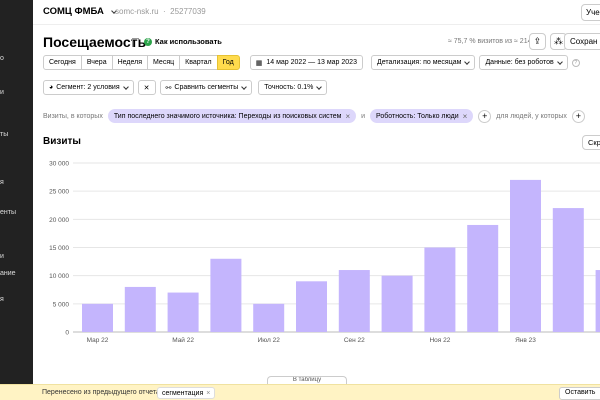 This screenshot has height=400, width=600. Describe the element at coordinates (73, 11) in the screenshot. I see `counter-name: СОМЦ ФМБА` at that location.